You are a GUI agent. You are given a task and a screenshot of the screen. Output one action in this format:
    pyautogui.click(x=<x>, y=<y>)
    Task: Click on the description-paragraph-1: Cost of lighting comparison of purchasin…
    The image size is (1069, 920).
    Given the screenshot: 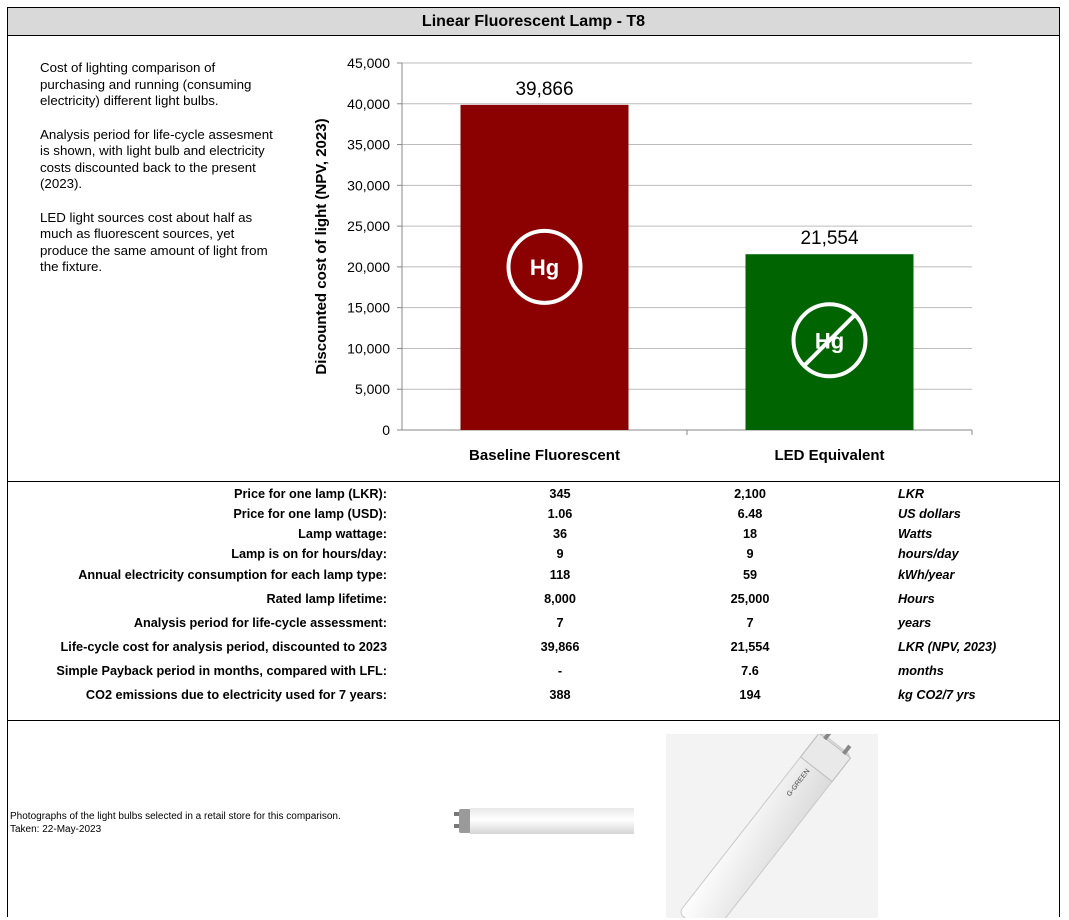 What is the action you would take?
    pyautogui.click(x=146, y=84)
    